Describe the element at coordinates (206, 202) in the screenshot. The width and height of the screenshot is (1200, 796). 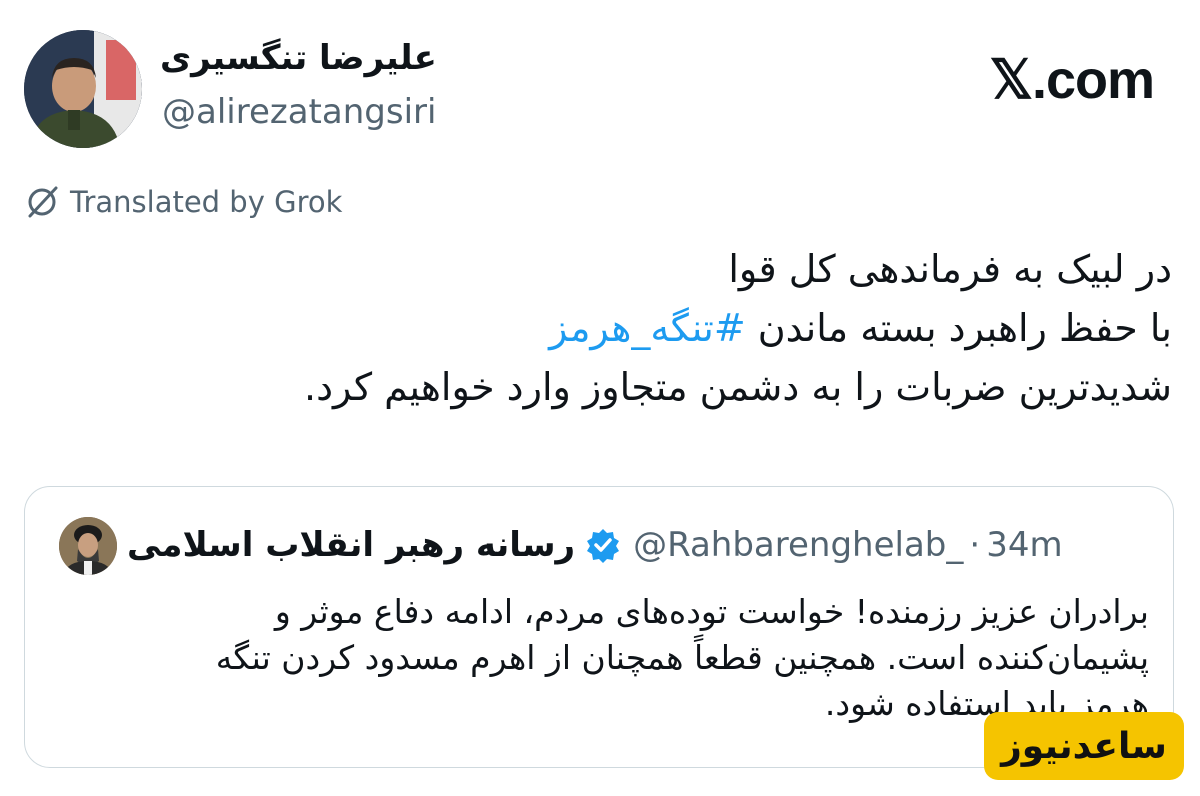
I see `translated-by-label: Translated by Grok` at that location.